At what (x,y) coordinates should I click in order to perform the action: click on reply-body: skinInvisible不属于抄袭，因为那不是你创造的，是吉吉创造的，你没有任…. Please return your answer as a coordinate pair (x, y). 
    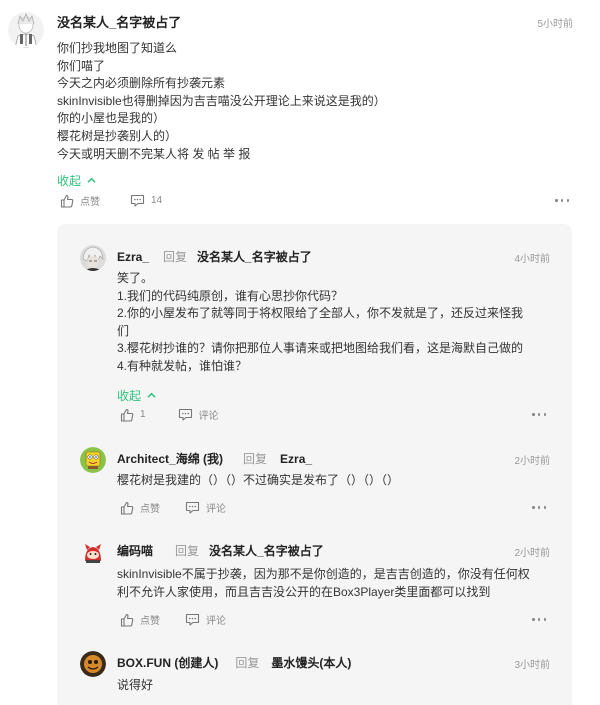
    Looking at the image, I should click on (332, 583).